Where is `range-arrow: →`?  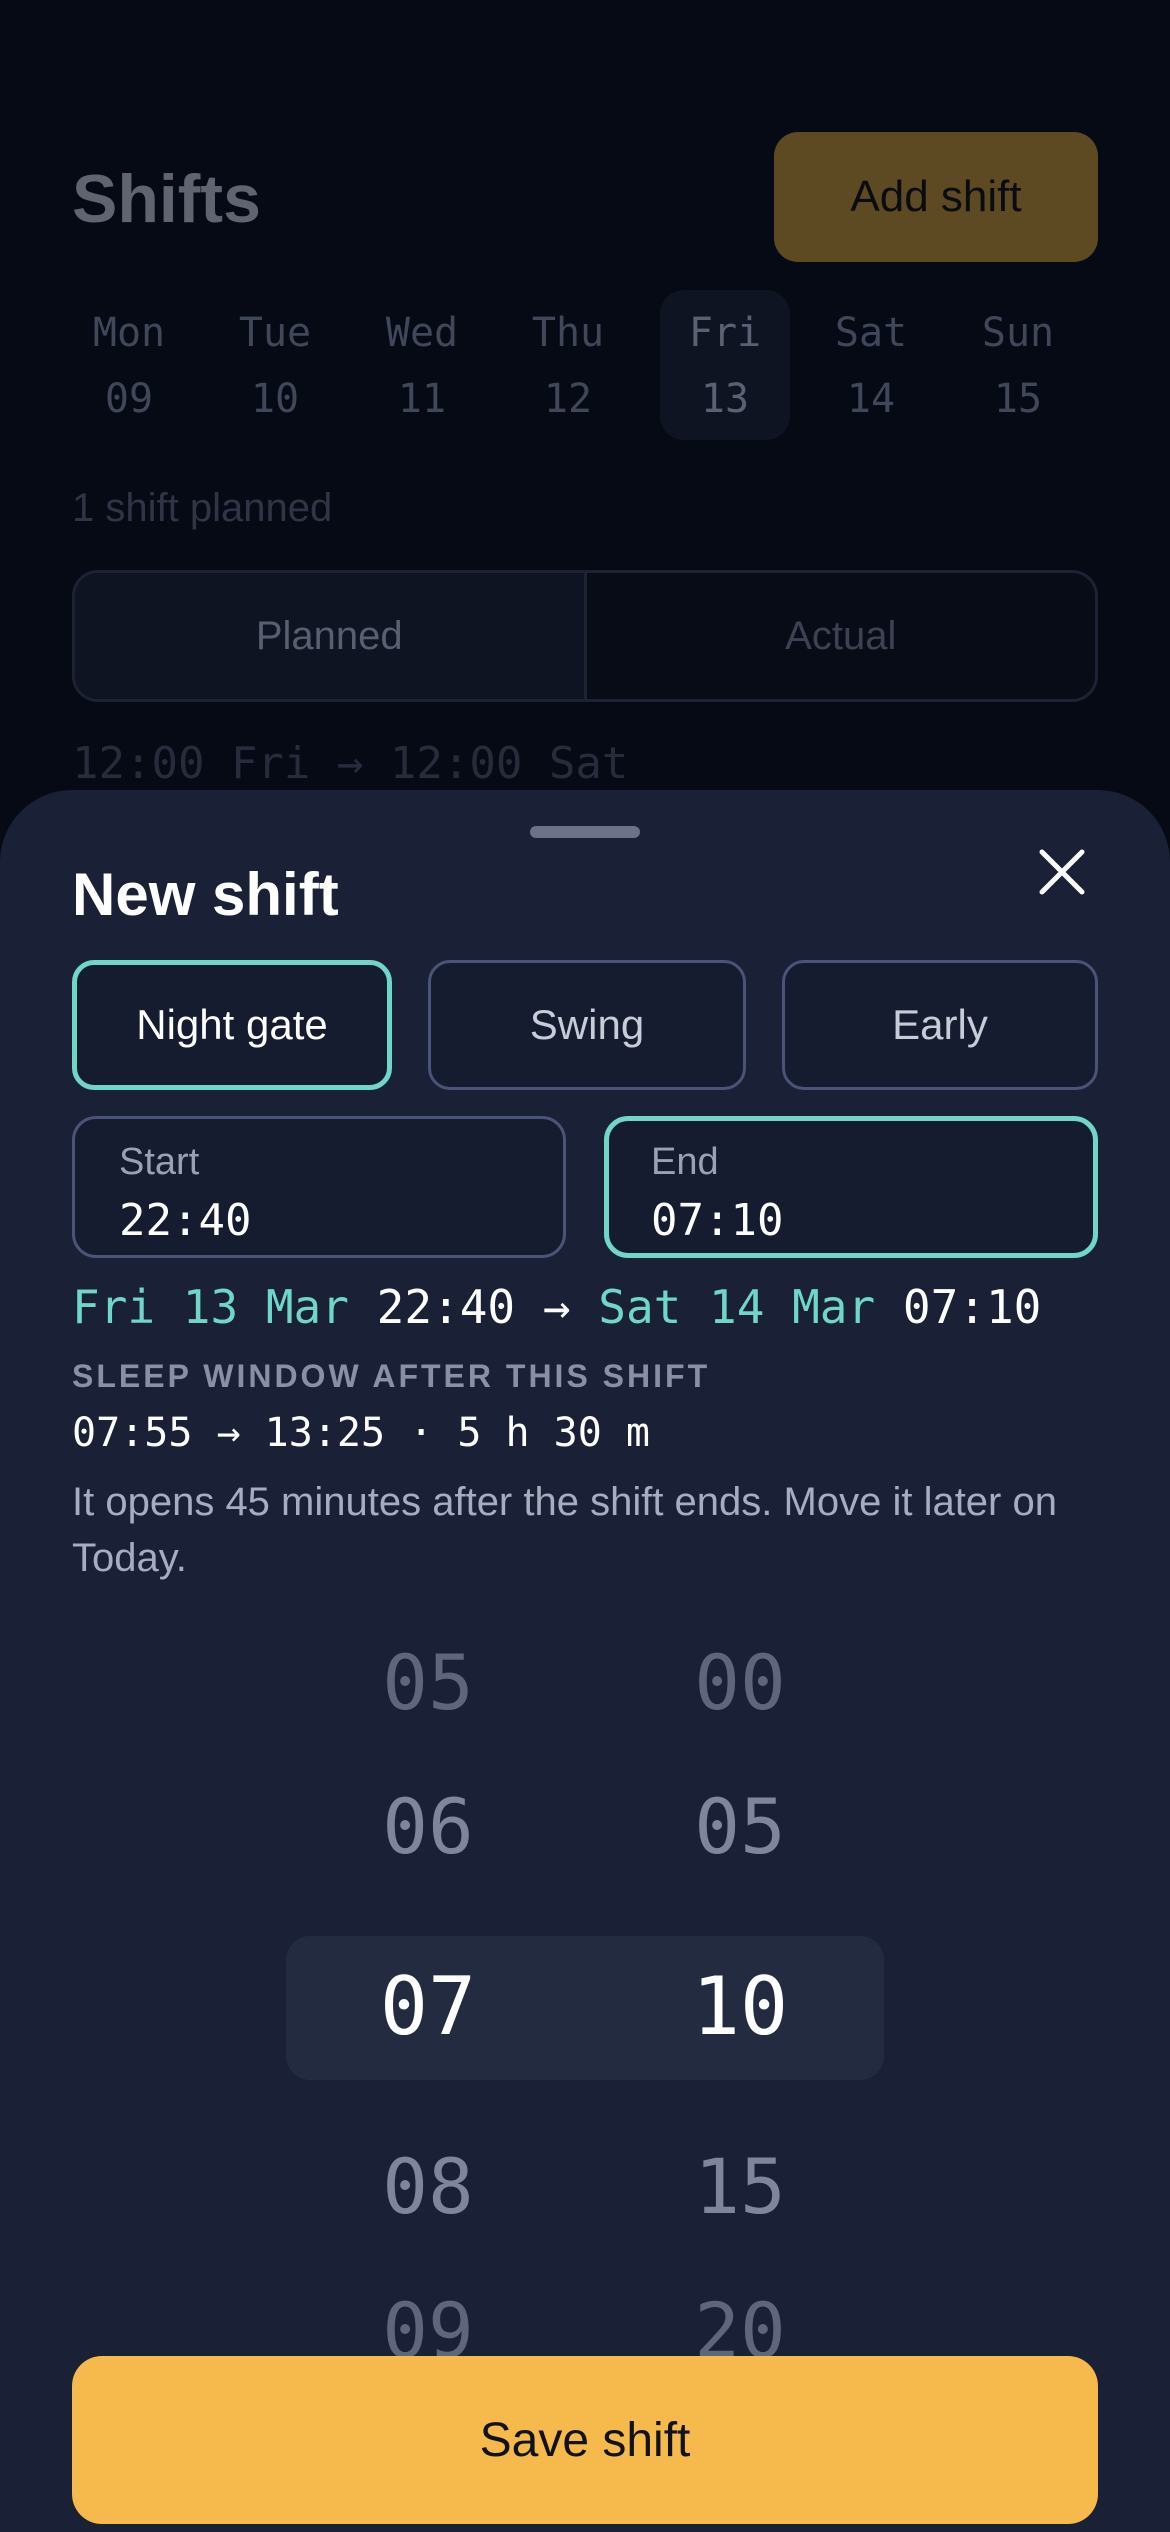 range-arrow: → is located at coordinates (556, 1307).